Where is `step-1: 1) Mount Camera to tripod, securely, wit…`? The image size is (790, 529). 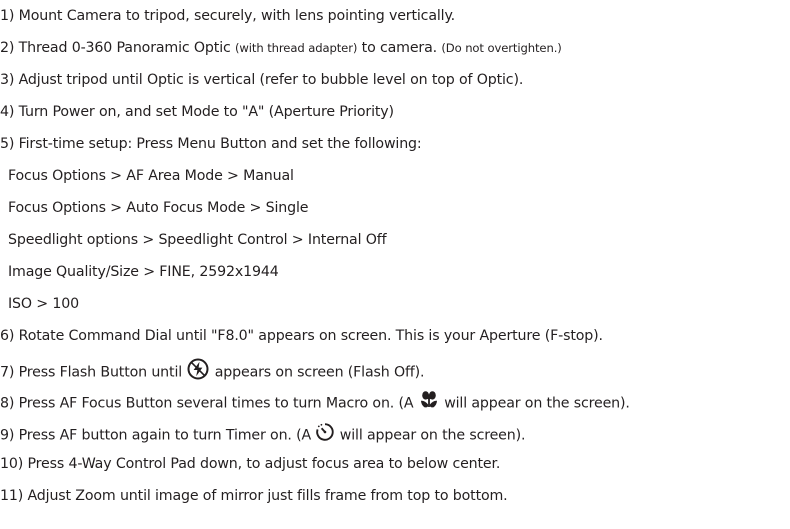 step-1: 1) Mount Camera to tripod, securely, wit… is located at coordinates (228, 16).